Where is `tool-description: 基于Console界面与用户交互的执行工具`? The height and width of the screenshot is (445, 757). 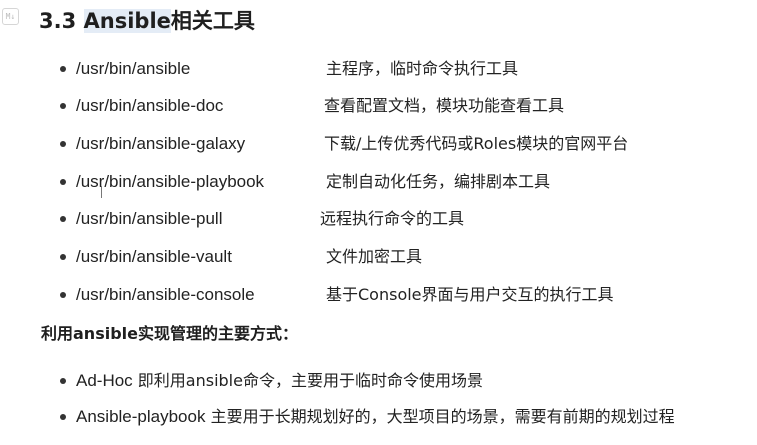
tool-description: 基于Console界面与用户交互的执行工具 is located at coordinates (470, 294).